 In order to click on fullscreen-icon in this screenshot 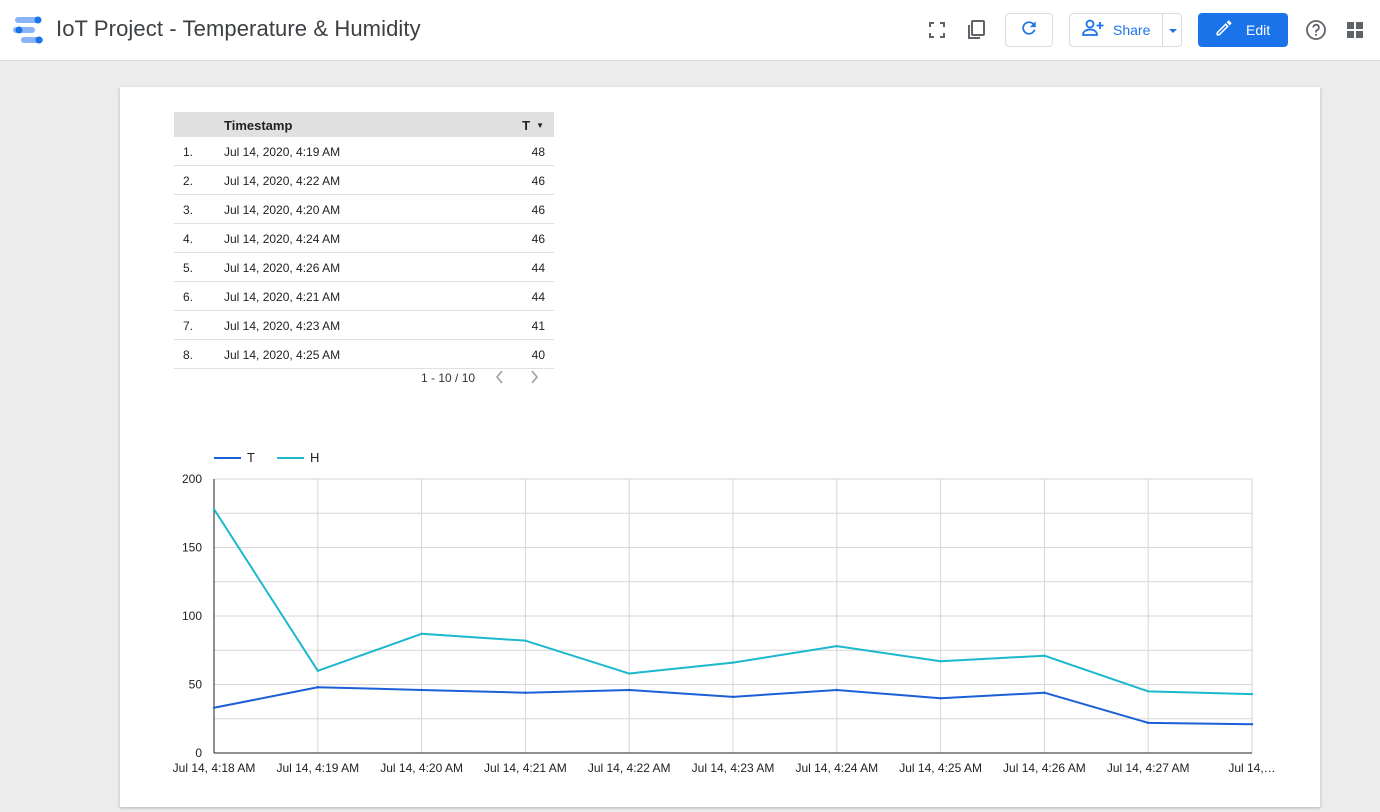, I will do `click(937, 30)`.